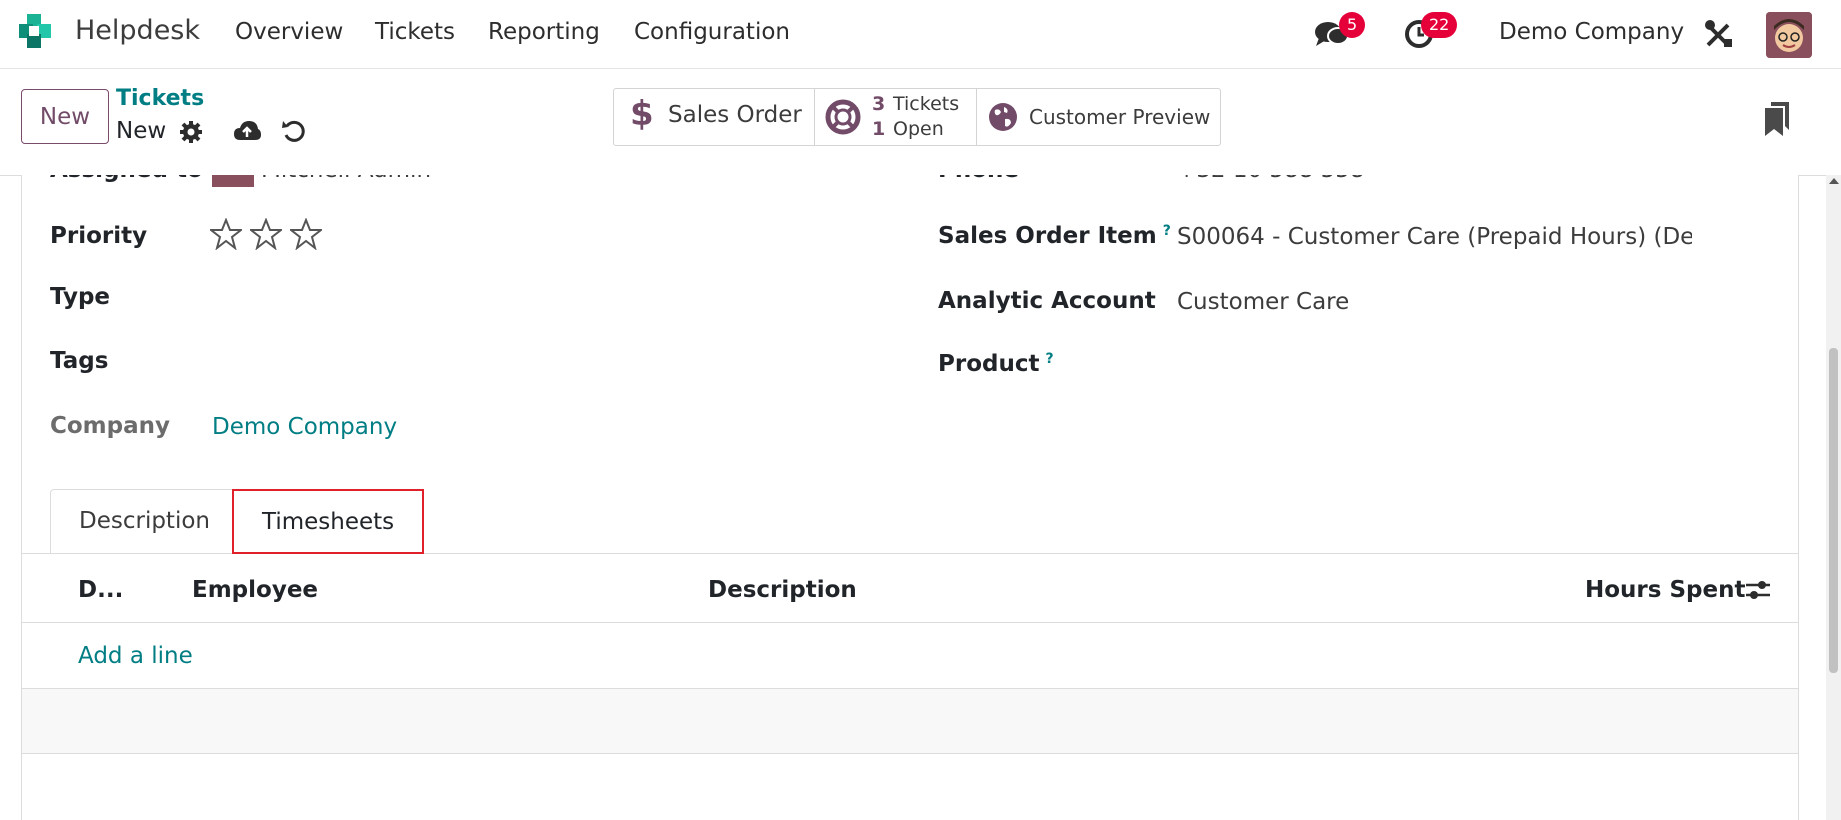  I want to click on user-avatar, so click(1789, 35).